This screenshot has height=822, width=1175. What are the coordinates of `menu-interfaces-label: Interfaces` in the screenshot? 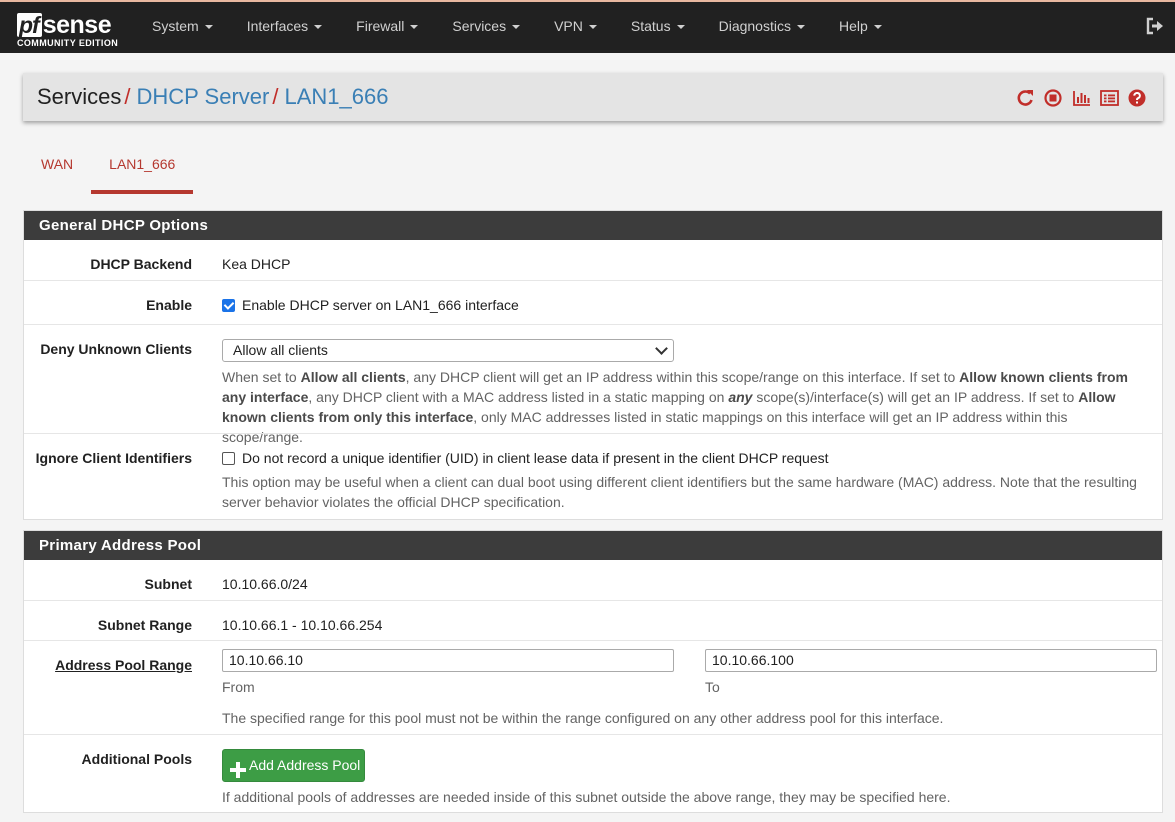 It's located at (277, 26).